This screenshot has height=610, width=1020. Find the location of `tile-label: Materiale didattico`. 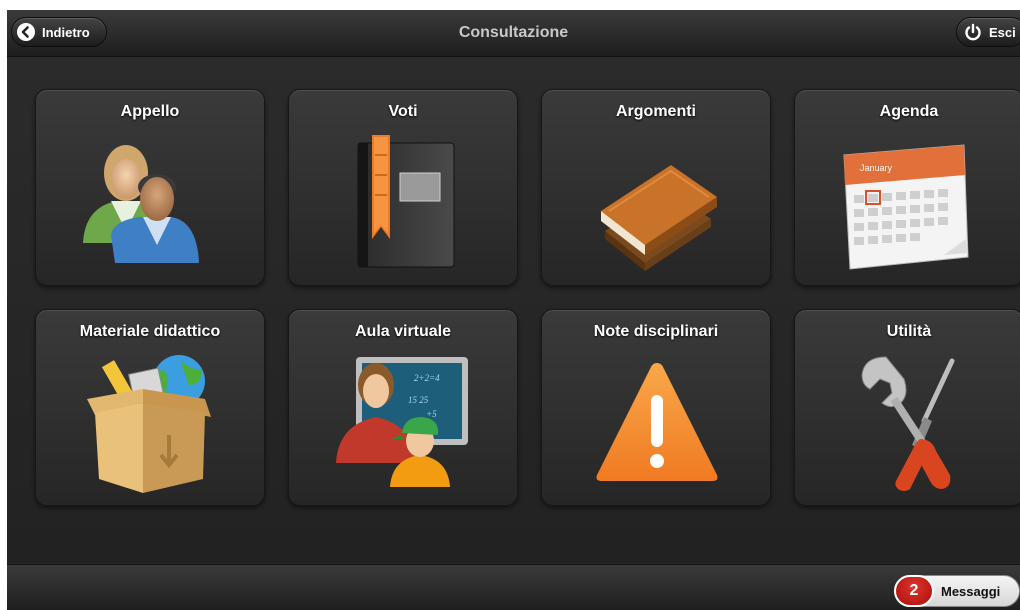

tile-label: Materiale didattico is located at coordinates (150, 331).